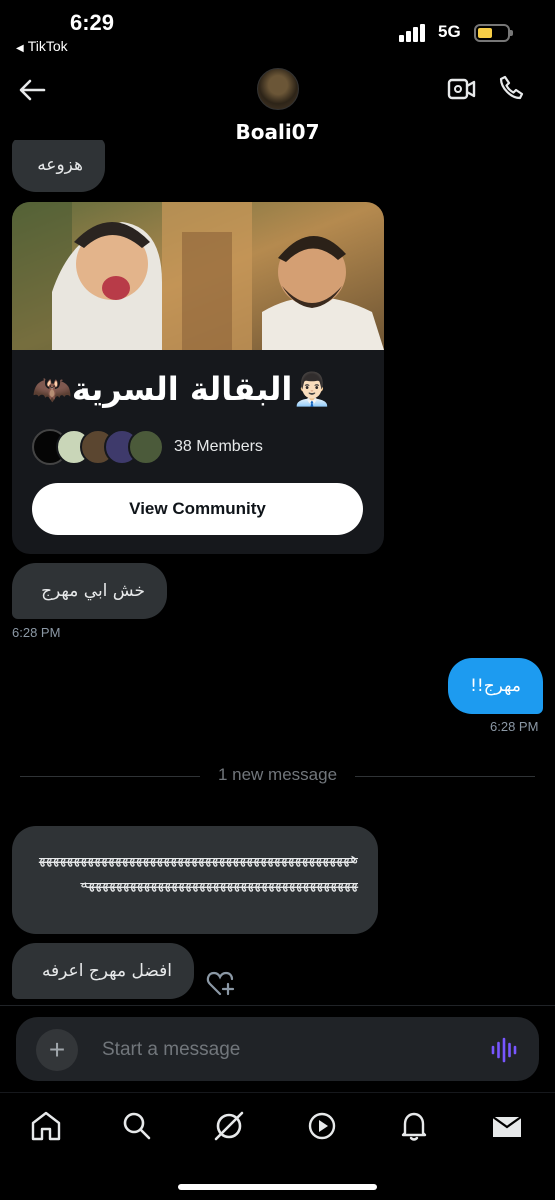 The height and width of the screenshot is (1200, 555). I want to click on new-message-label: 1 new message, so click(277, 774).